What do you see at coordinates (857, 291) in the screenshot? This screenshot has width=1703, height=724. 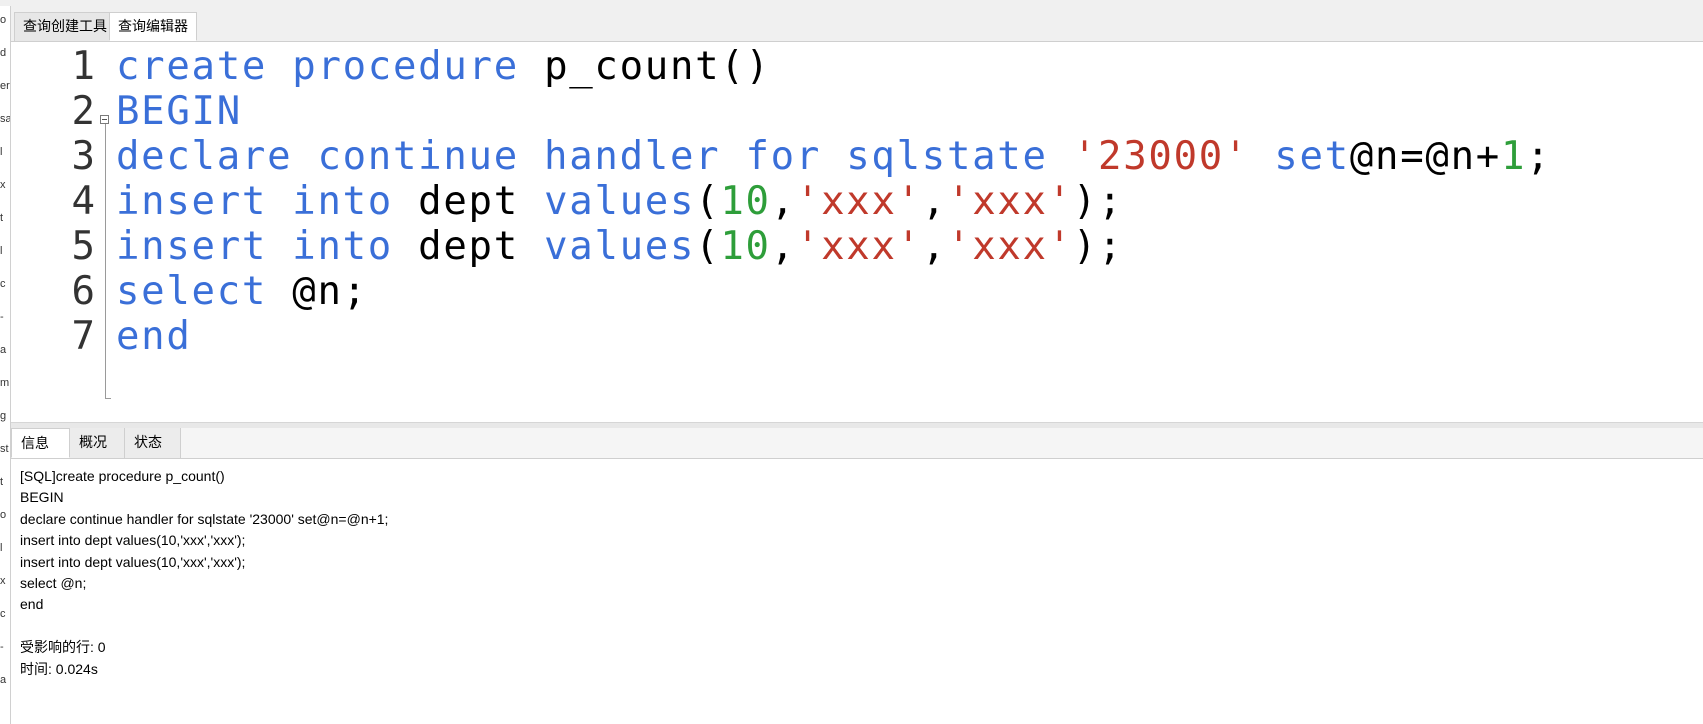 I see `code-line: 6 select @n;` at bounding box center [857, 291].